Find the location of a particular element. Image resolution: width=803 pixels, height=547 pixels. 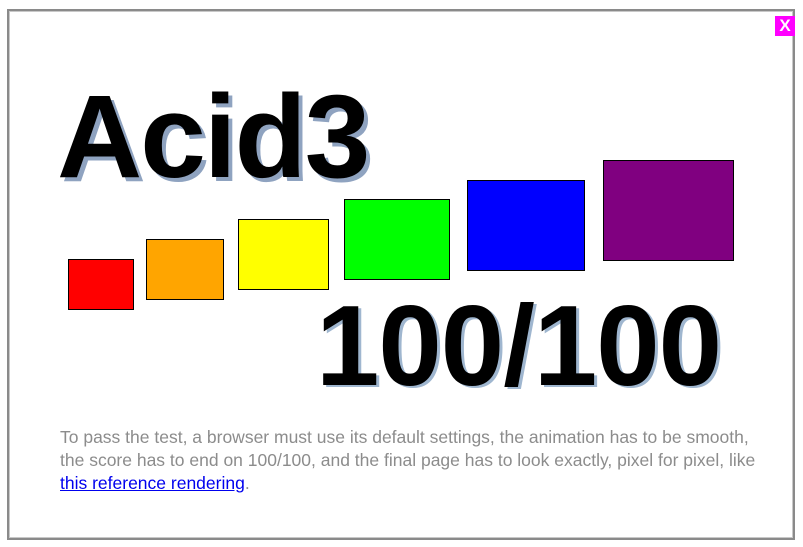

close-button: X is located at coordinates (785, 26).